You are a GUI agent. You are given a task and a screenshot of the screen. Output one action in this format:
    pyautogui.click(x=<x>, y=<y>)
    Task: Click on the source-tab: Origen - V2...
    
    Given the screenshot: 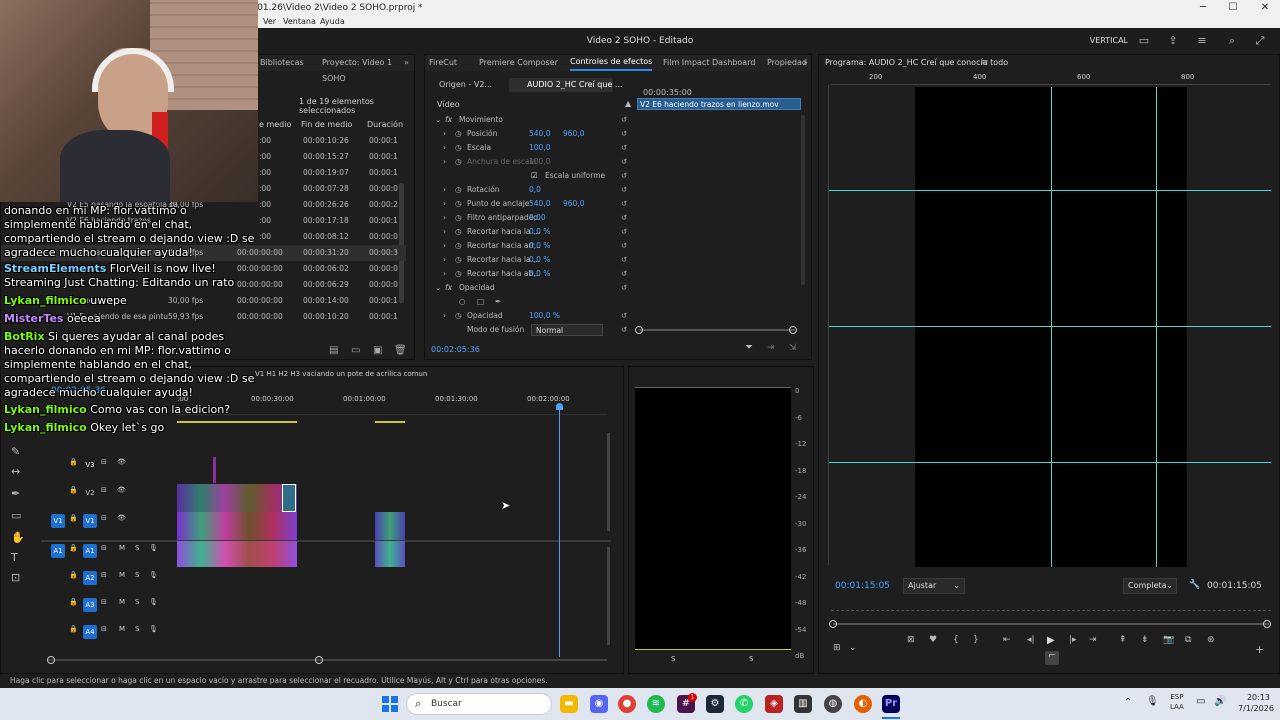 What is the action you would take?
    pyautogui.click(x=465, y=84)
    